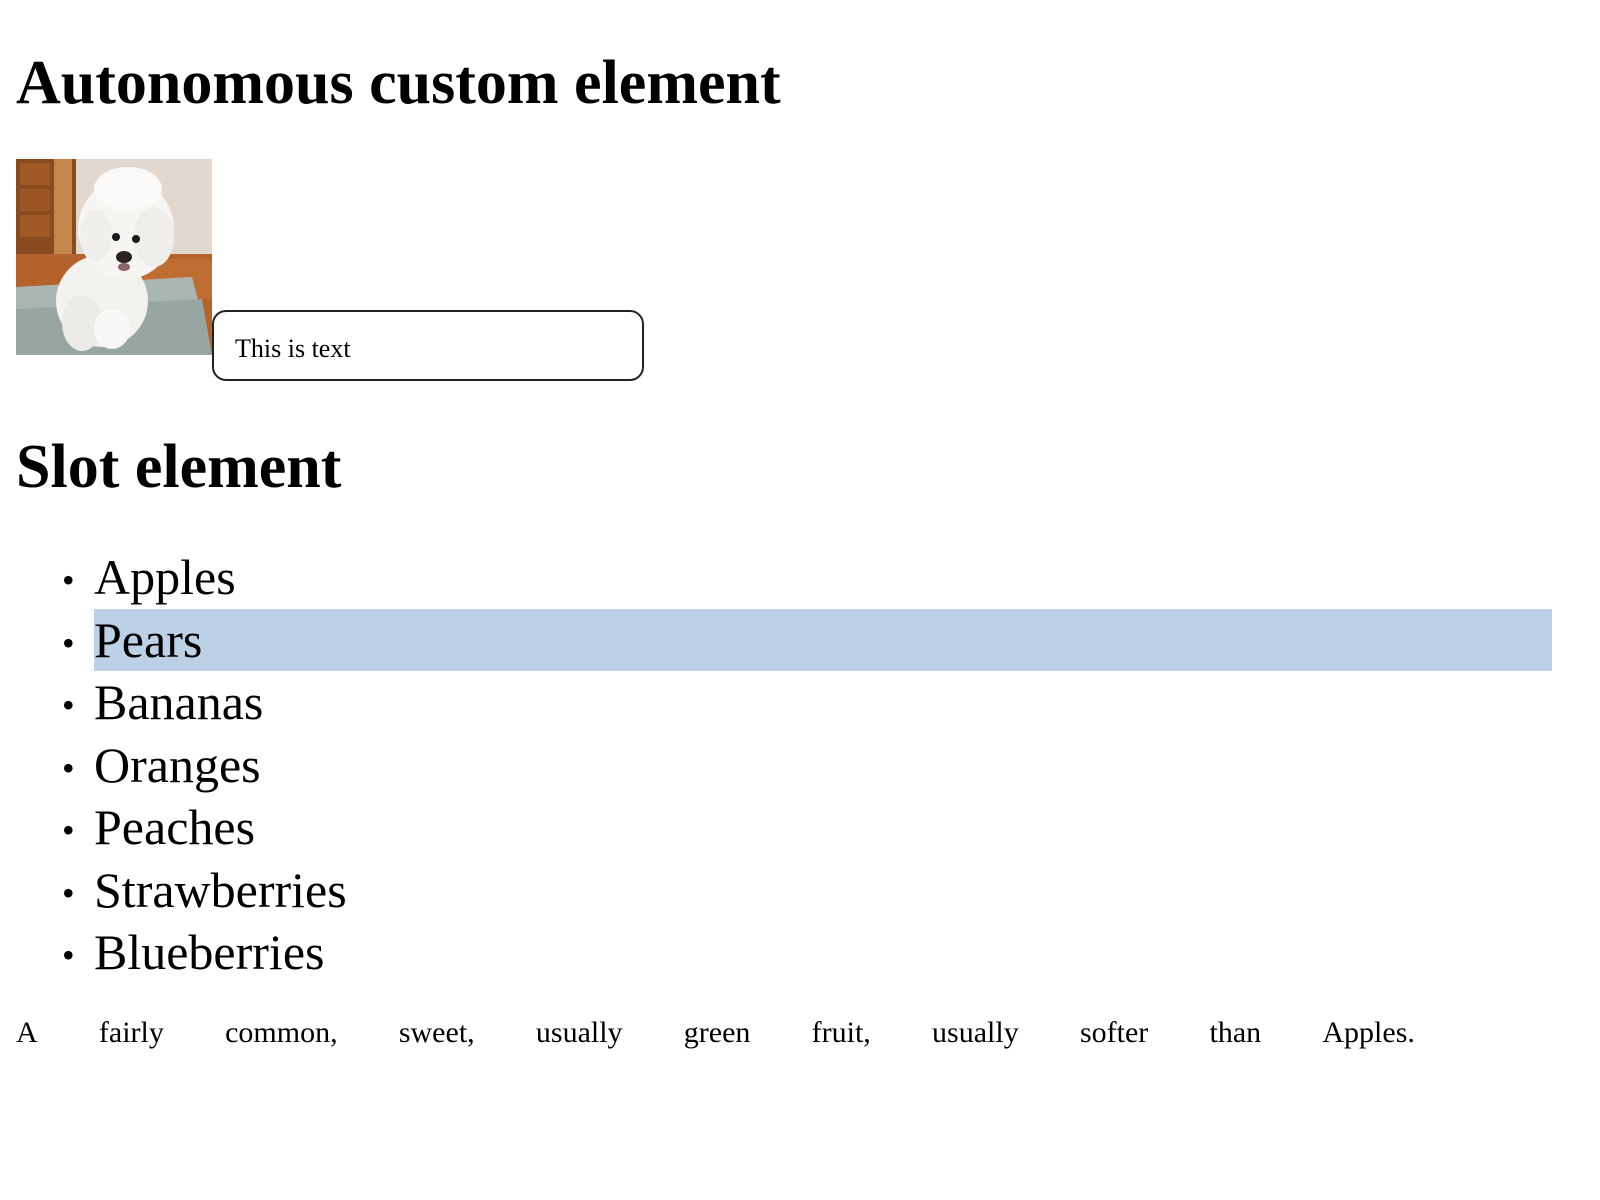 The width and height of the screenshot is (1600, 1200). I want to click on dog-image, so click(114, 257).